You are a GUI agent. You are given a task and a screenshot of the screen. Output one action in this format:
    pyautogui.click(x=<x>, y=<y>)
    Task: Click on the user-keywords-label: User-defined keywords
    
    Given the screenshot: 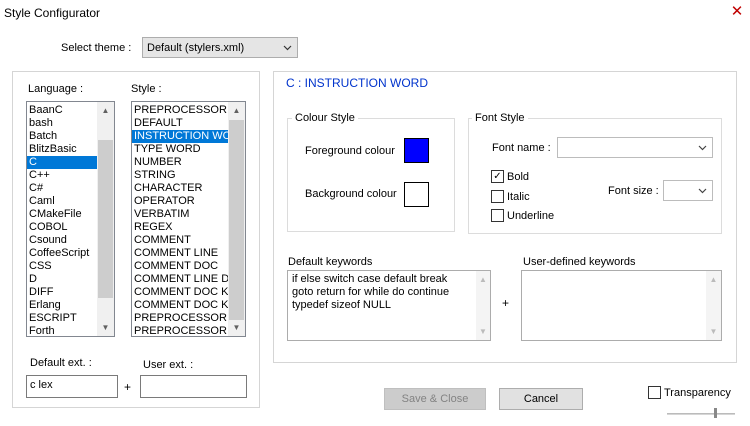 What is the action you would take?
    pyautogui.click(x=579, y=262)
    